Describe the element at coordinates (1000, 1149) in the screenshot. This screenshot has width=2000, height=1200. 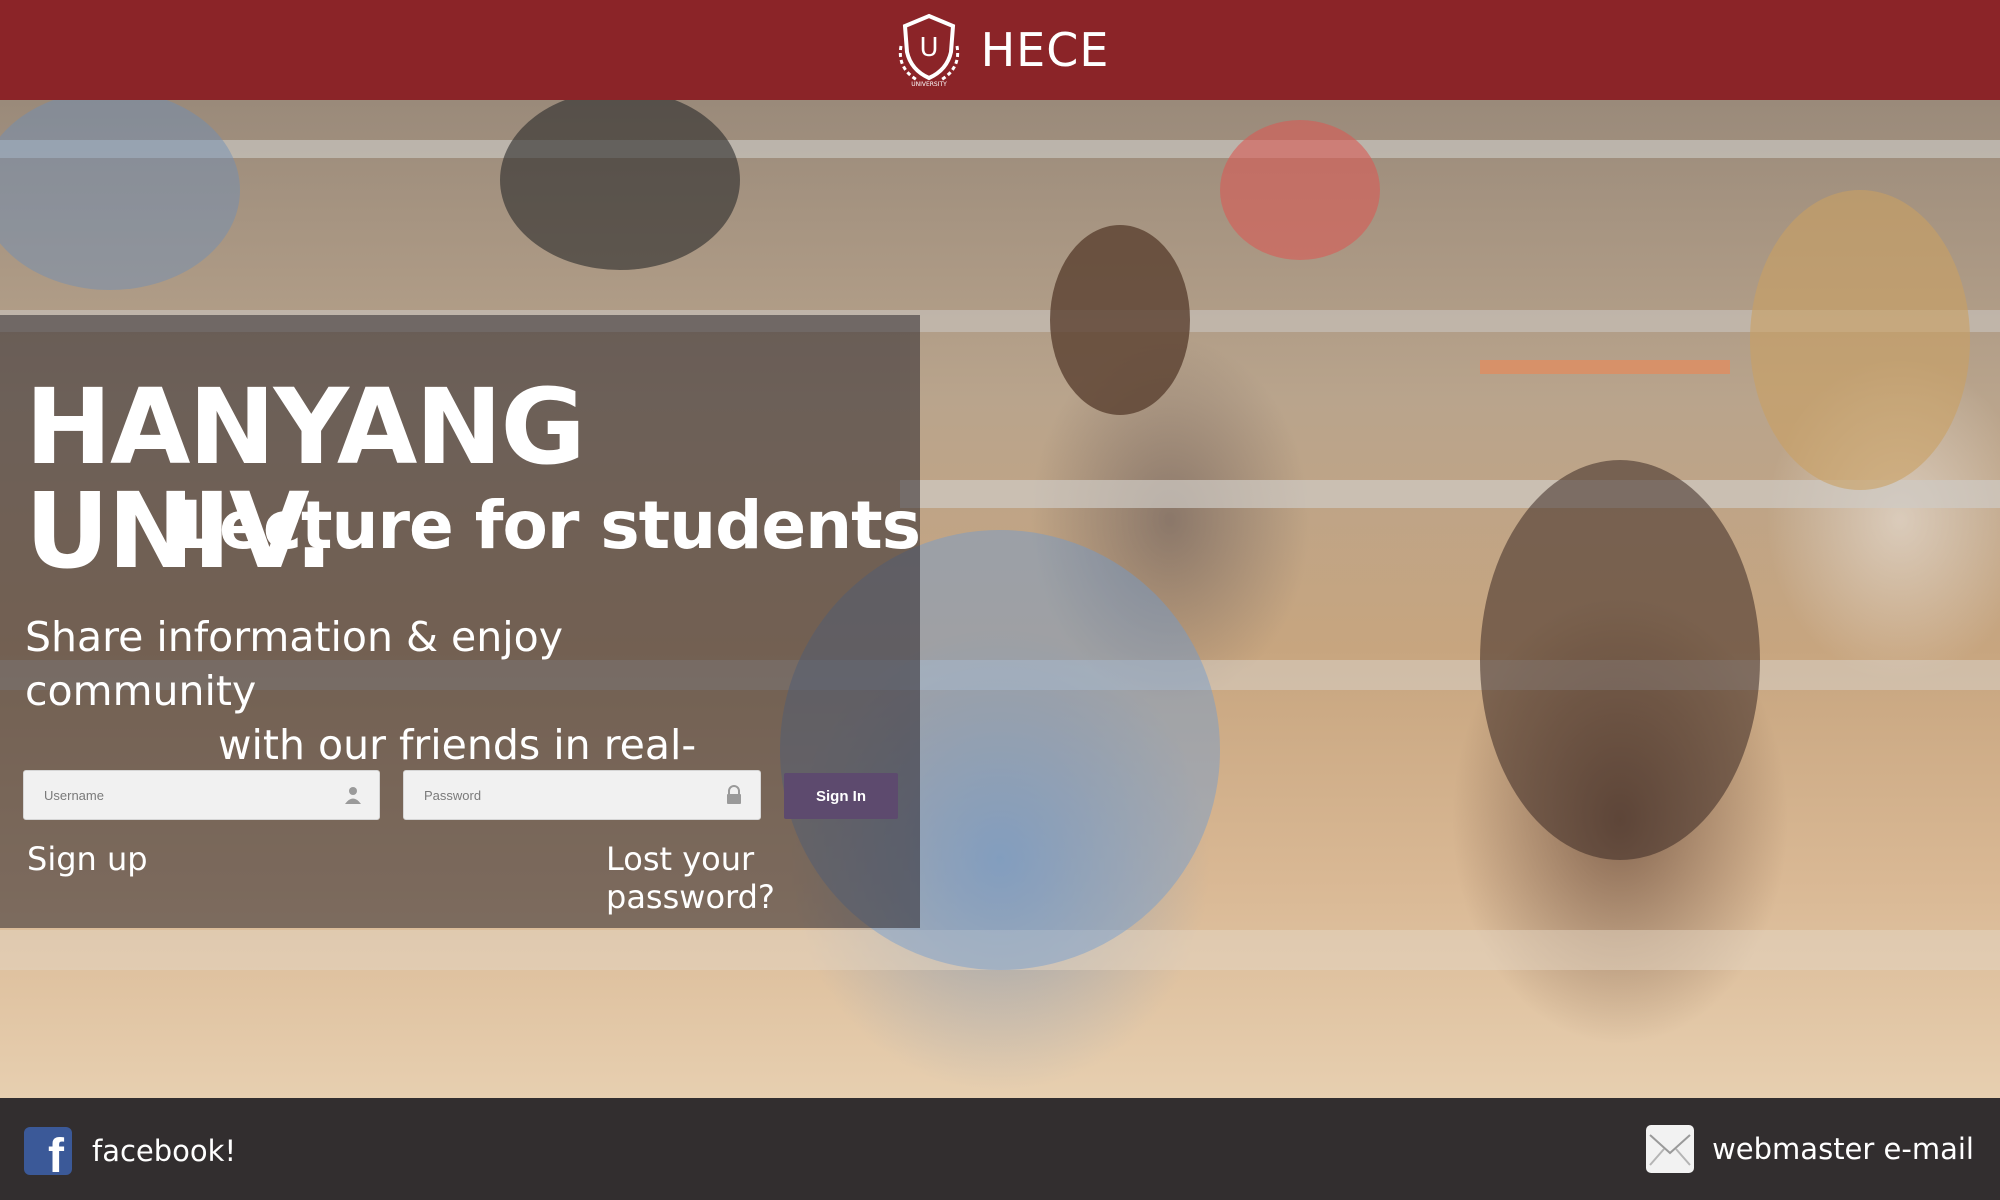
I see `footer-bar: f facebook! webmaster e-mail` at that location.